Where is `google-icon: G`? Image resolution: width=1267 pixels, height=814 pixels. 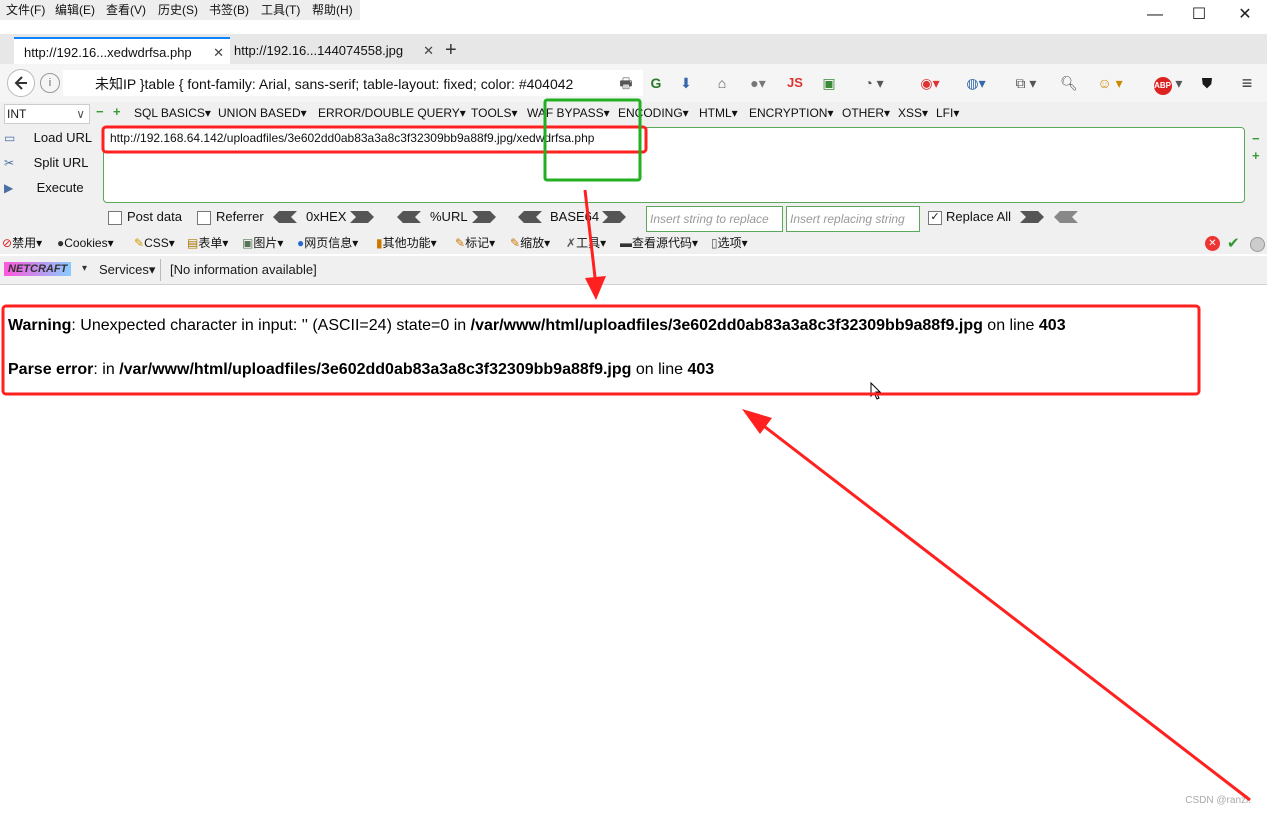 google-icon: G is located at coordinates (656, 83).